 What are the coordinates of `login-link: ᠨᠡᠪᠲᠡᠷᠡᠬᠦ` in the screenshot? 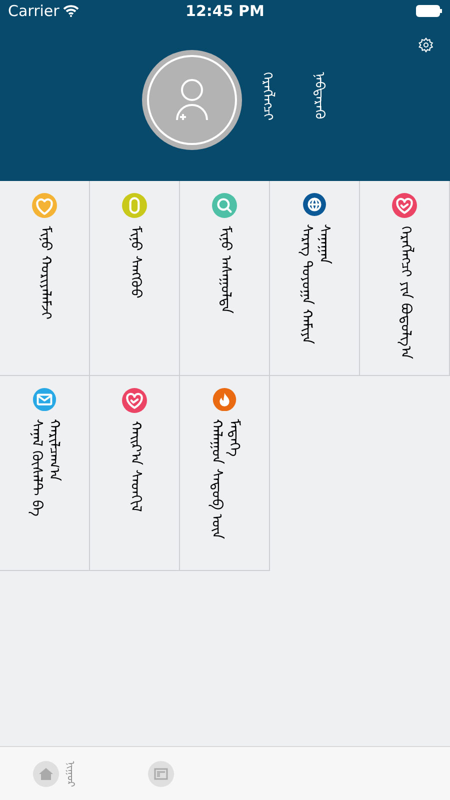 It's located at (318, 95).